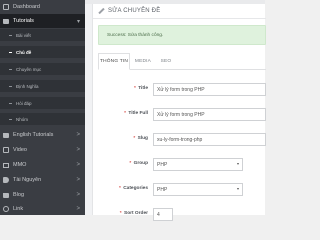 Image resolution: width=320 pixels, height=240 pixels. I want to click on tab-thong-tin: THÔNG TIN, so click(114, 61).